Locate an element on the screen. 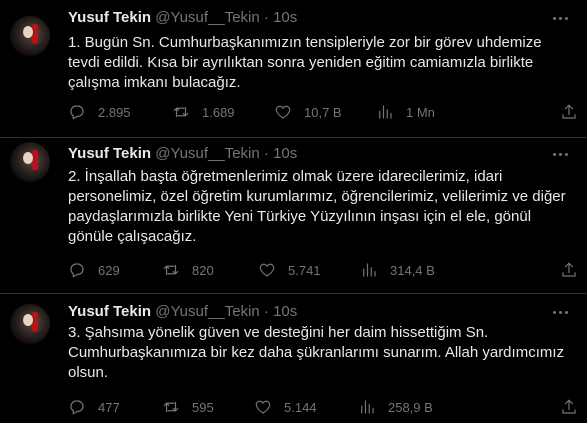  retweet-button: 595 is located at coordinates (188, 407).